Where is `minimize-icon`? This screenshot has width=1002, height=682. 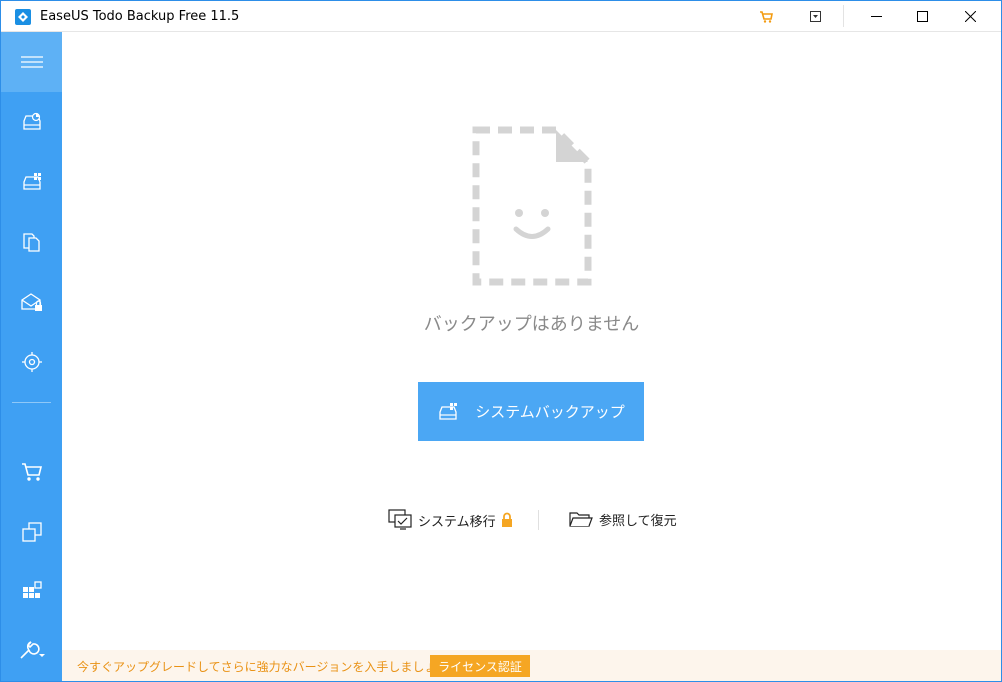
minimize-icon is located at coordinates (876, 16).